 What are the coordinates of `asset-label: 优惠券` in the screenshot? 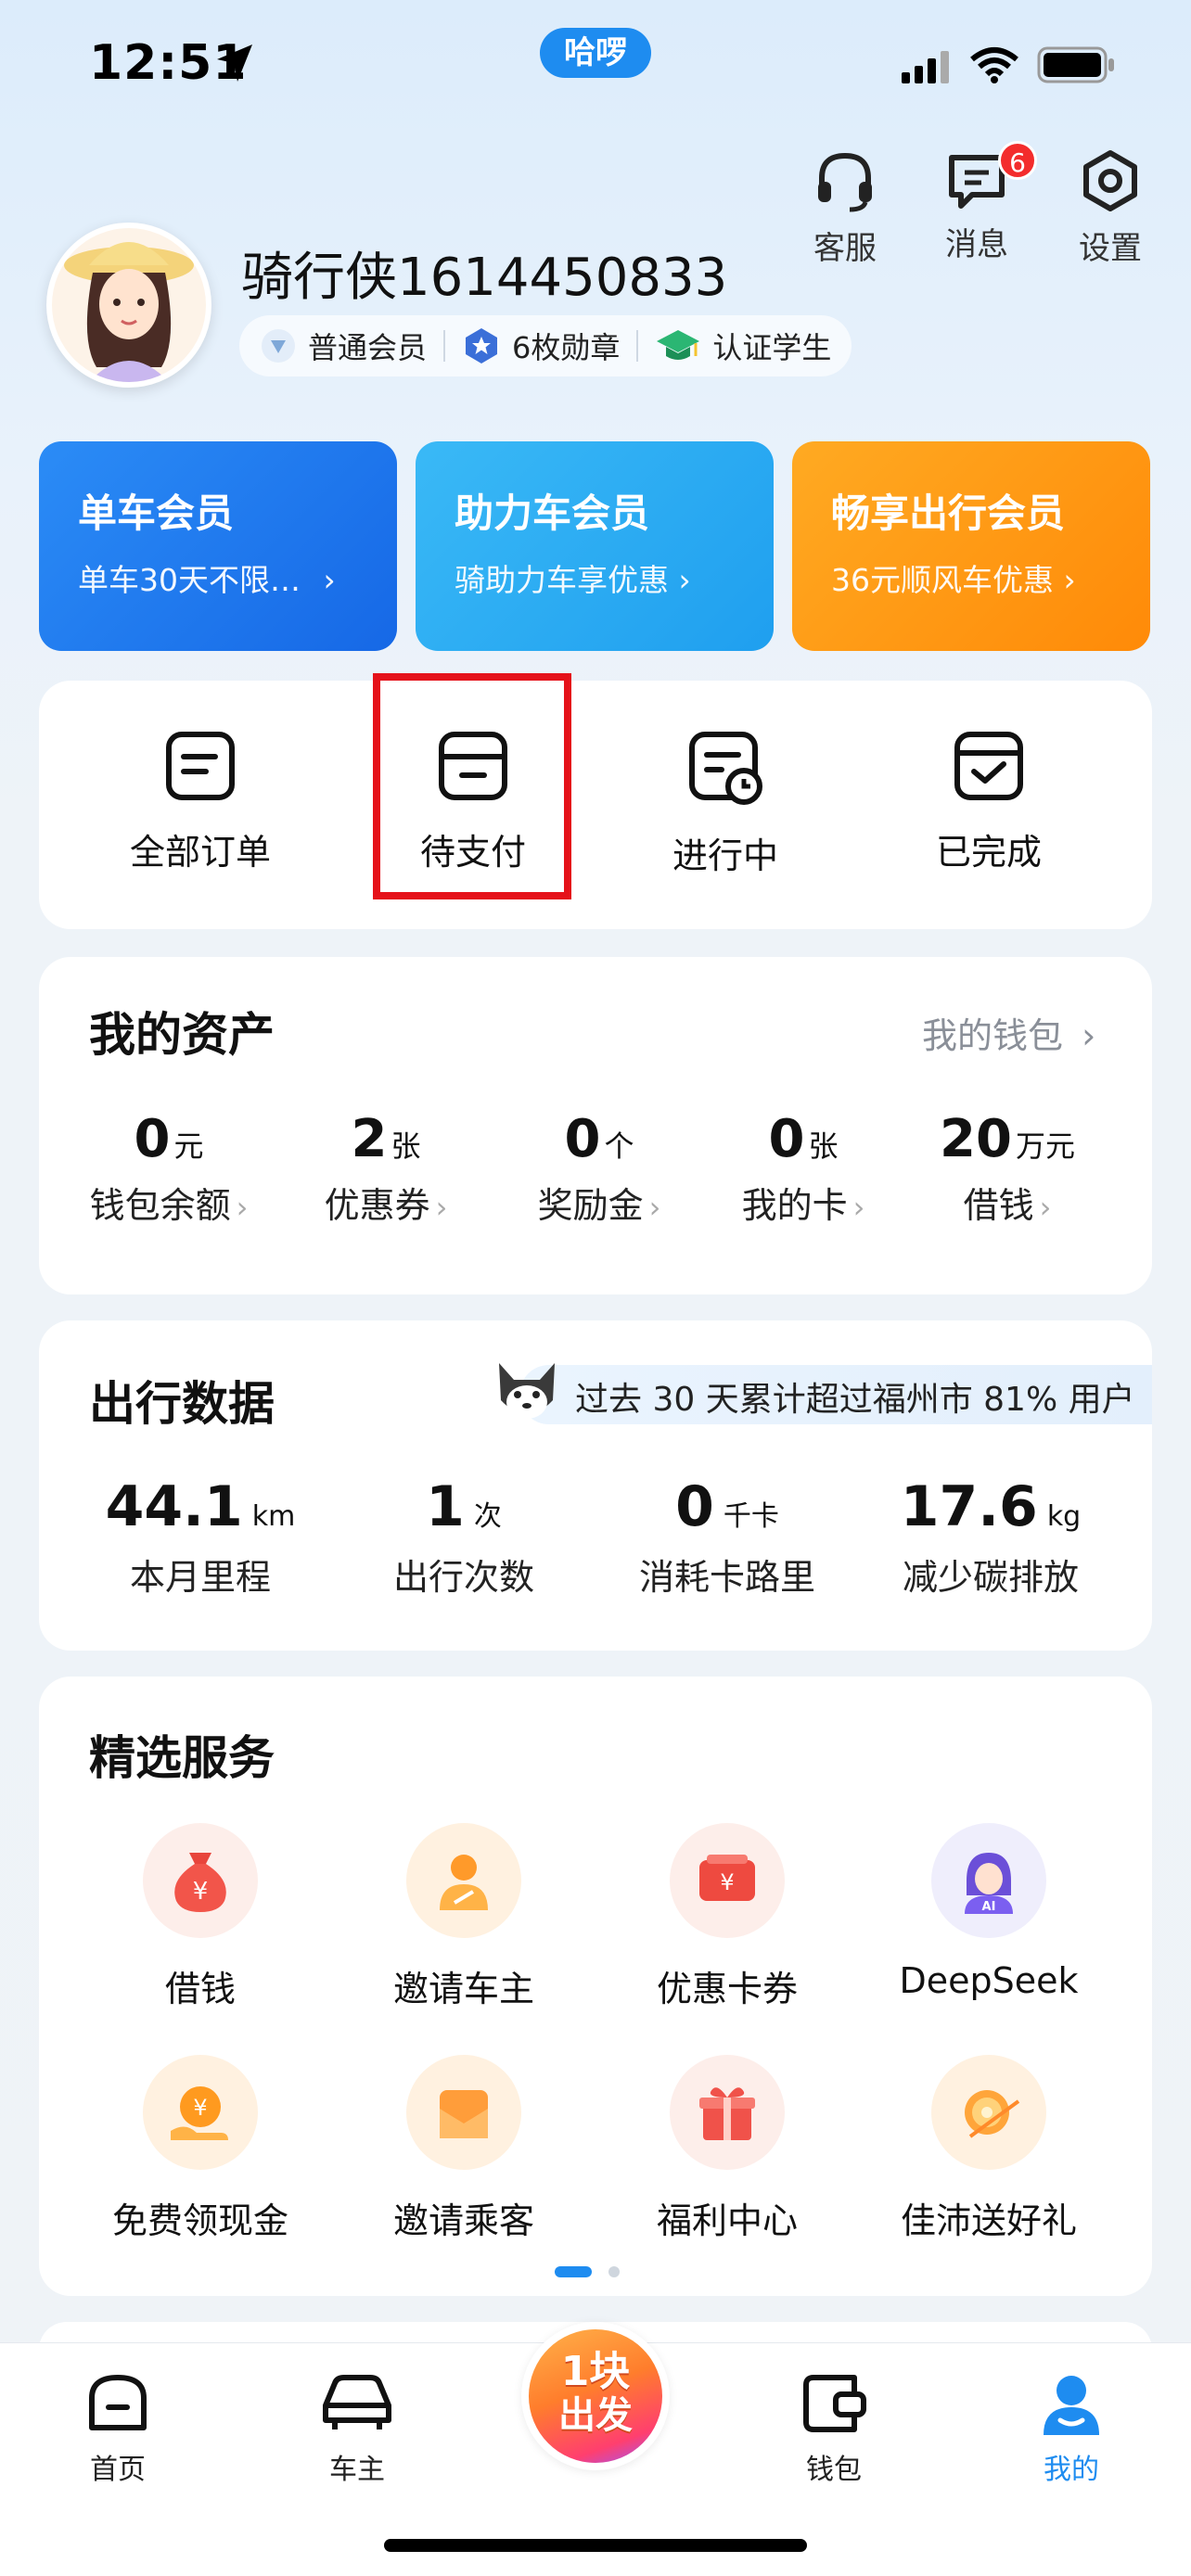 It's located at (377, 1205).